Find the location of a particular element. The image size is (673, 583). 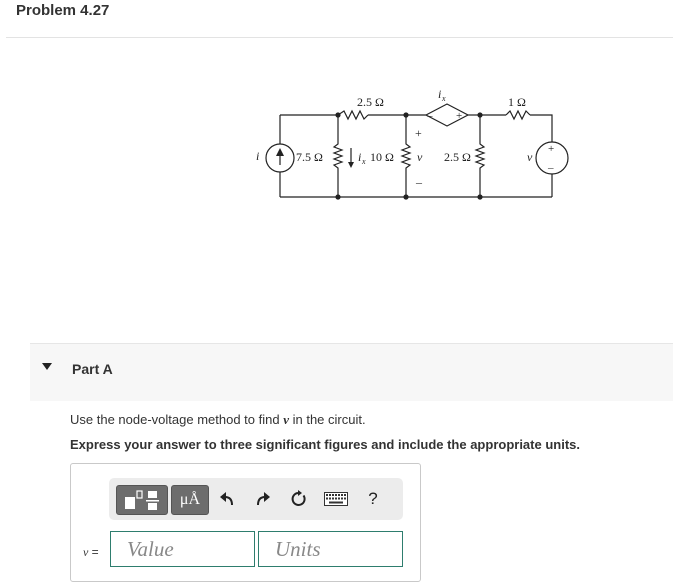

resistor-1-top is located at coordinates (518, 115).